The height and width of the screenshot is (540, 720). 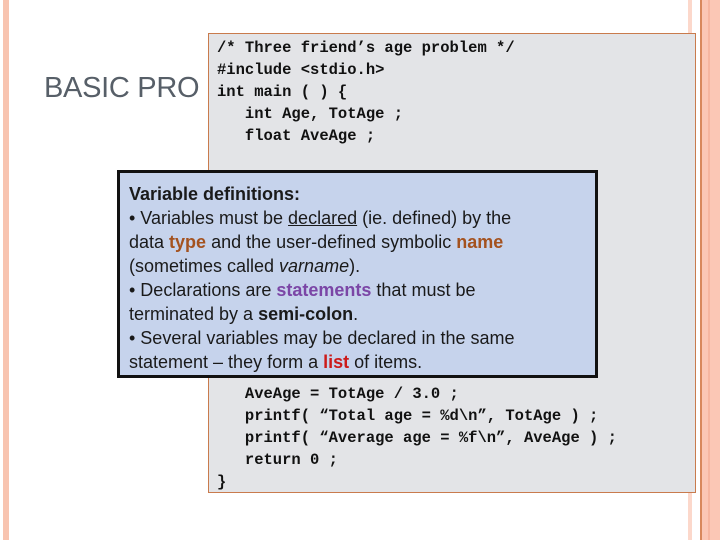 What do you see at coordinates (417, 438) in the screenshot?
I see `code-line: printf( “Average age = %f\n”, AveAge ) ;` at bounding box center [417, 438].